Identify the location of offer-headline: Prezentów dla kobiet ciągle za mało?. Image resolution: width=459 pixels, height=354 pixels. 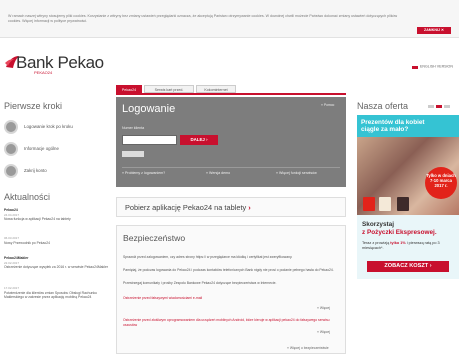
(393, 126).